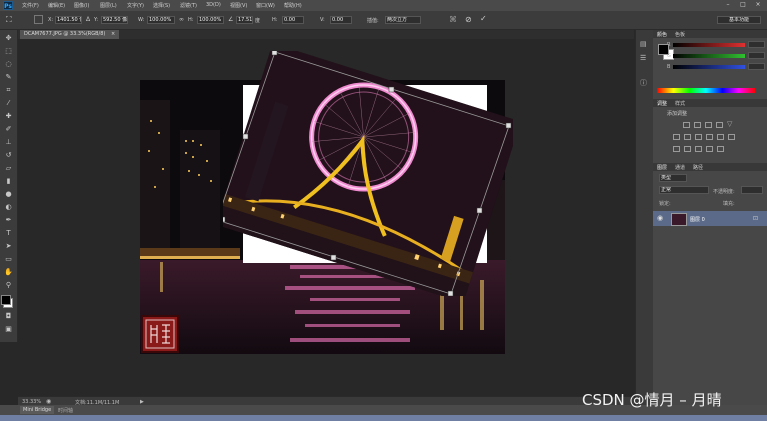 Image resolution: width=767 pixels, height=421 pixels. What do you see at coordinates (643, 58) in the screenshot?
I see `properties-icon: ☰` at bounding box center [643, 58].